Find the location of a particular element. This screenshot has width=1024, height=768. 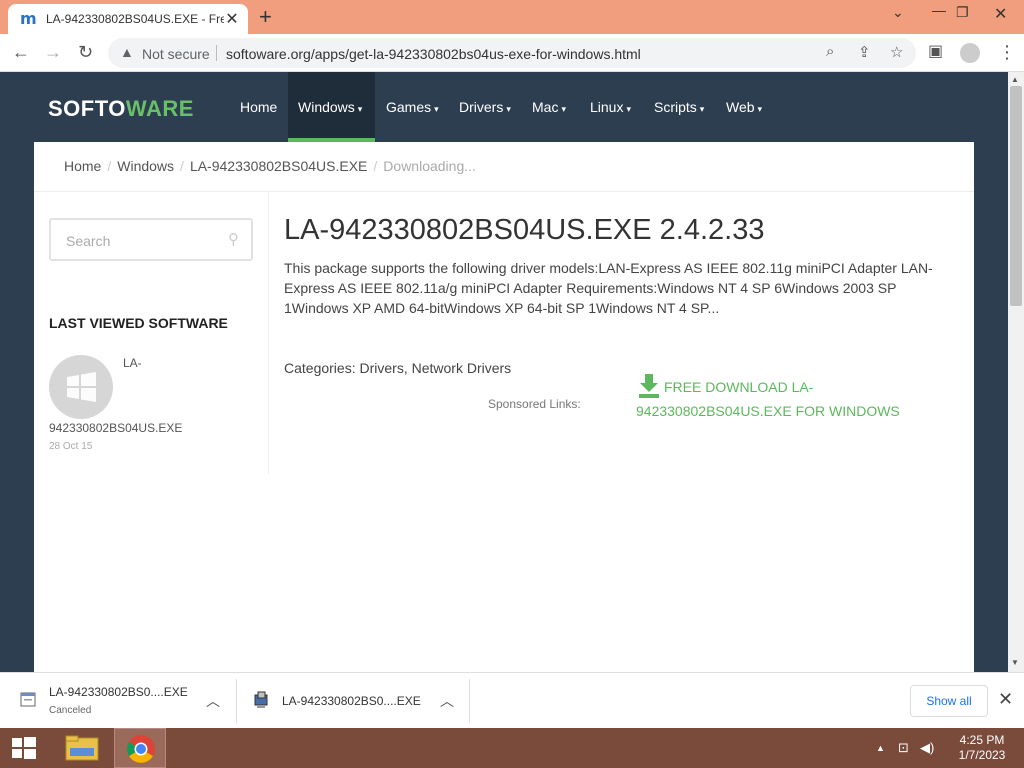

page-scrollbar: ▲ ▼ is located at coordinates (1016, 372).